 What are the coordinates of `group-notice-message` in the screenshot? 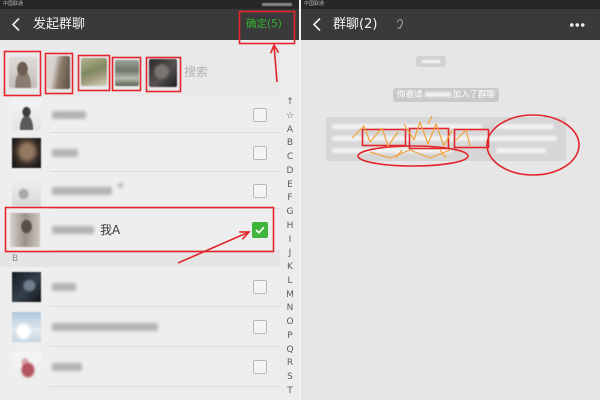 It's located at (446, 139).